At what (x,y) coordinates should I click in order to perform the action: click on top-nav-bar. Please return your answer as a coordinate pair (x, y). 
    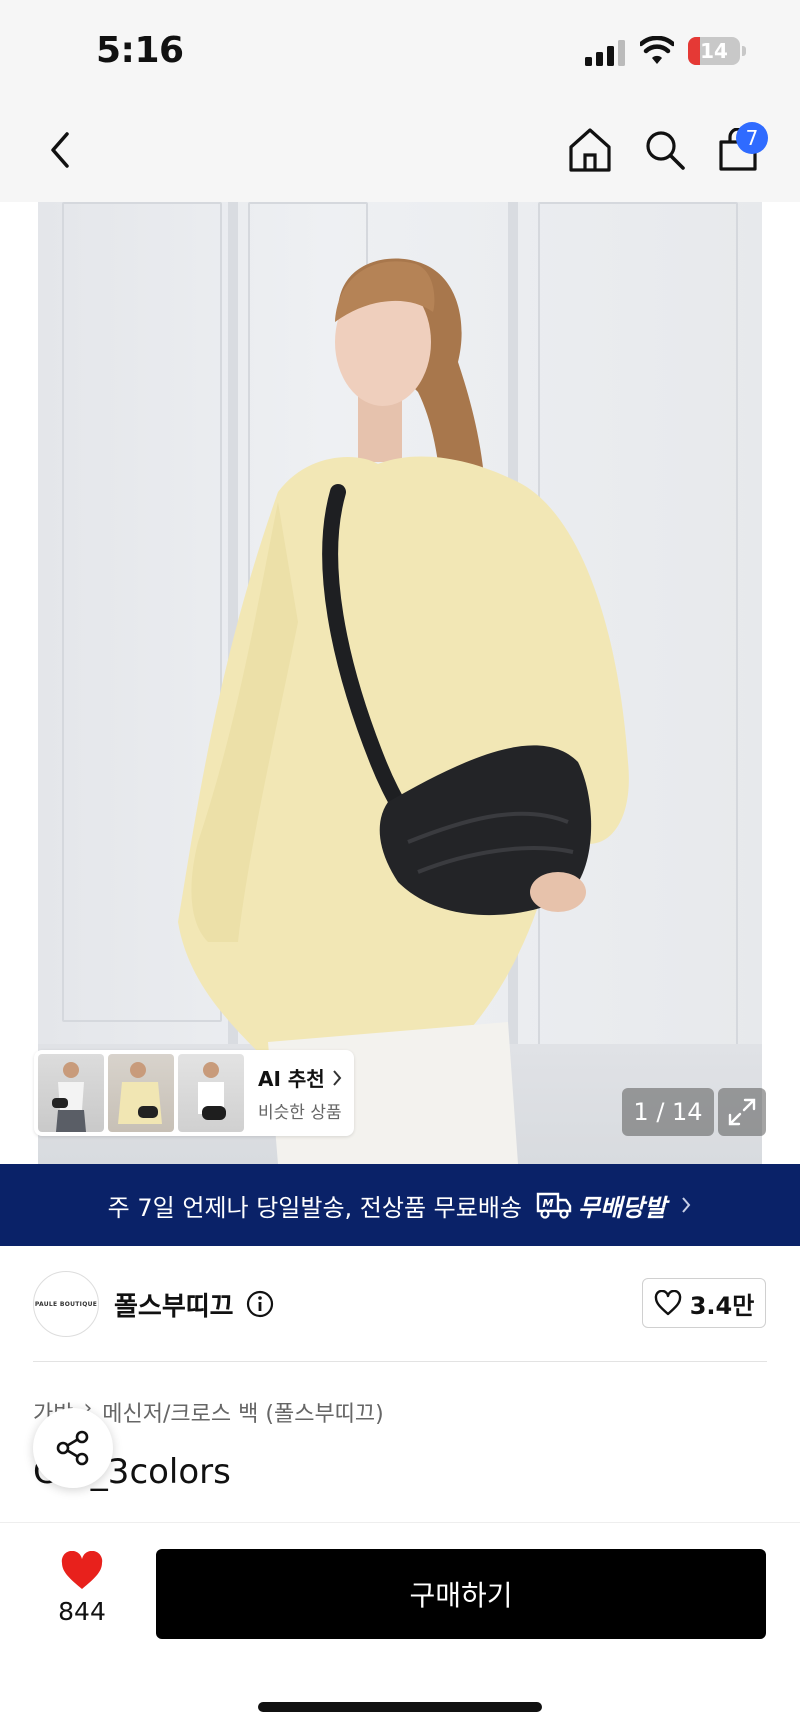
    Looking at the image, I should click on (400, 151).